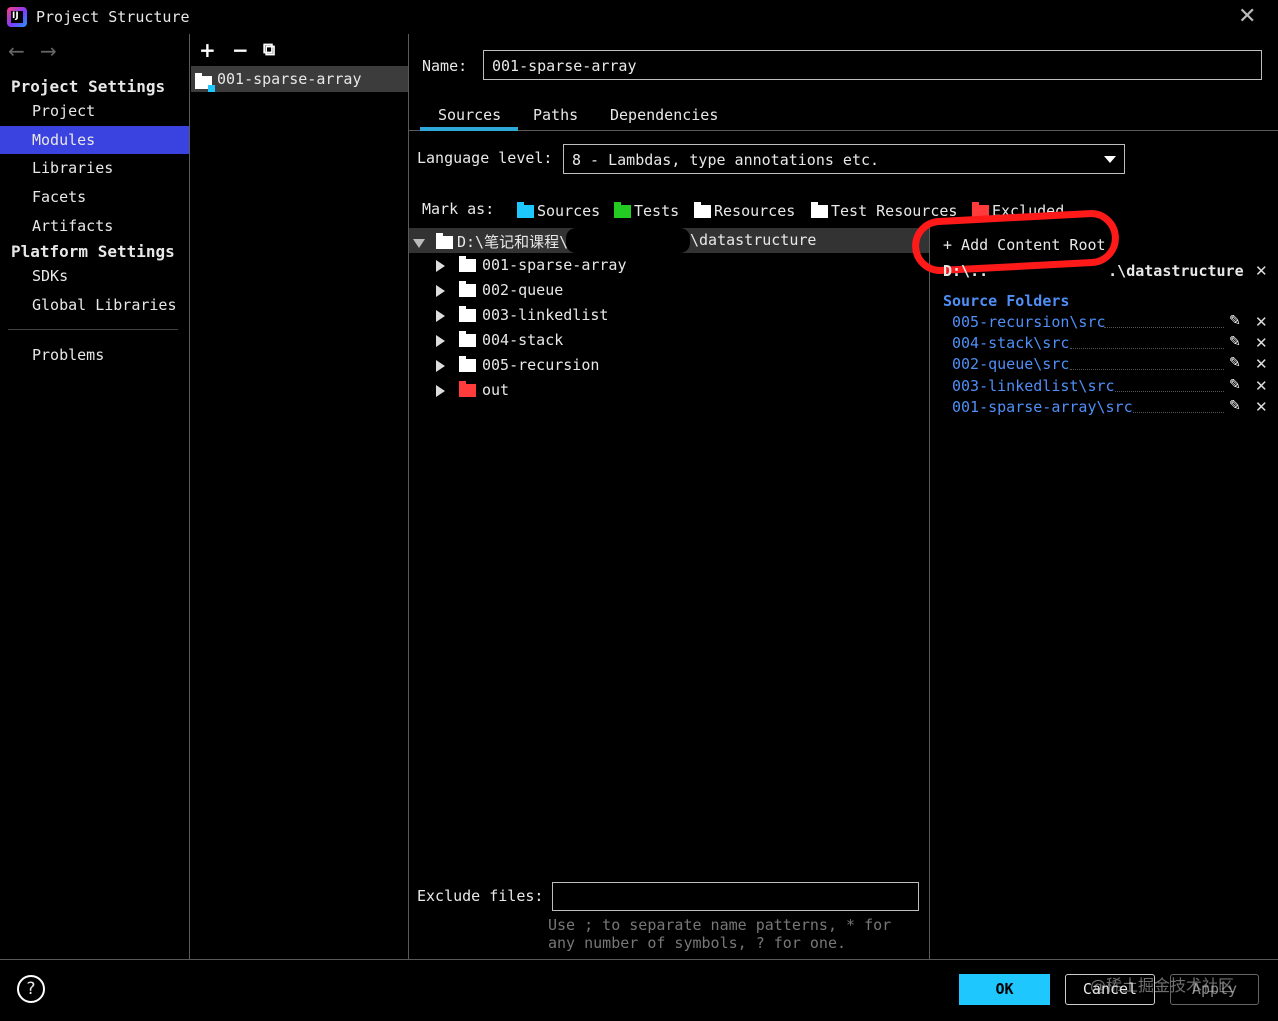 The image size is (1278, 1021). Describe the element at coordinates (819, 210) in the screenshot. I see `test-resources-folder-icon` at that location.